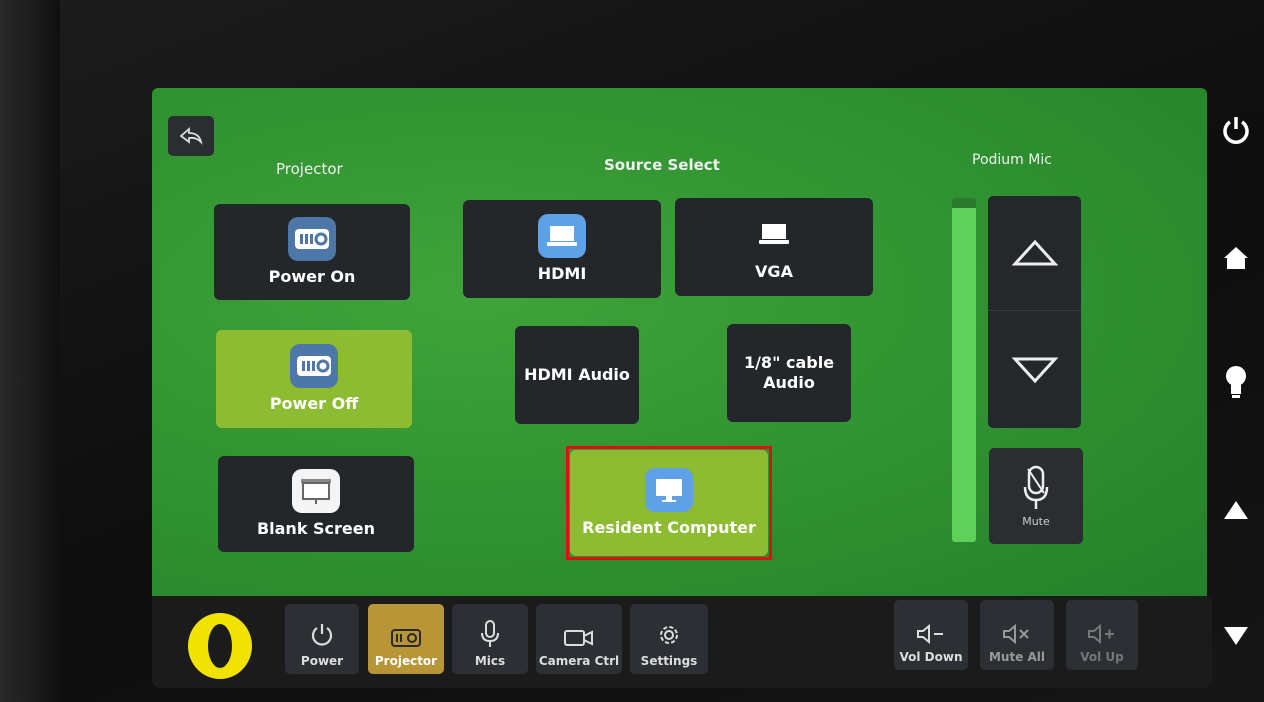 The height and width of the screenshot is (702, 1264). Describe the element at coordinates (309, 169) in the screenshot. I see `projector-section-label: Projector` at that location.